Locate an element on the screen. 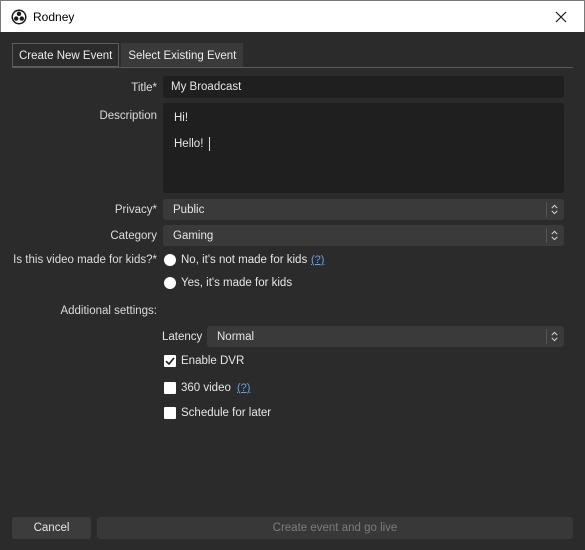 This screenshot has height=550, width=585. radio-for-kids is located at coordinates (170, 283).